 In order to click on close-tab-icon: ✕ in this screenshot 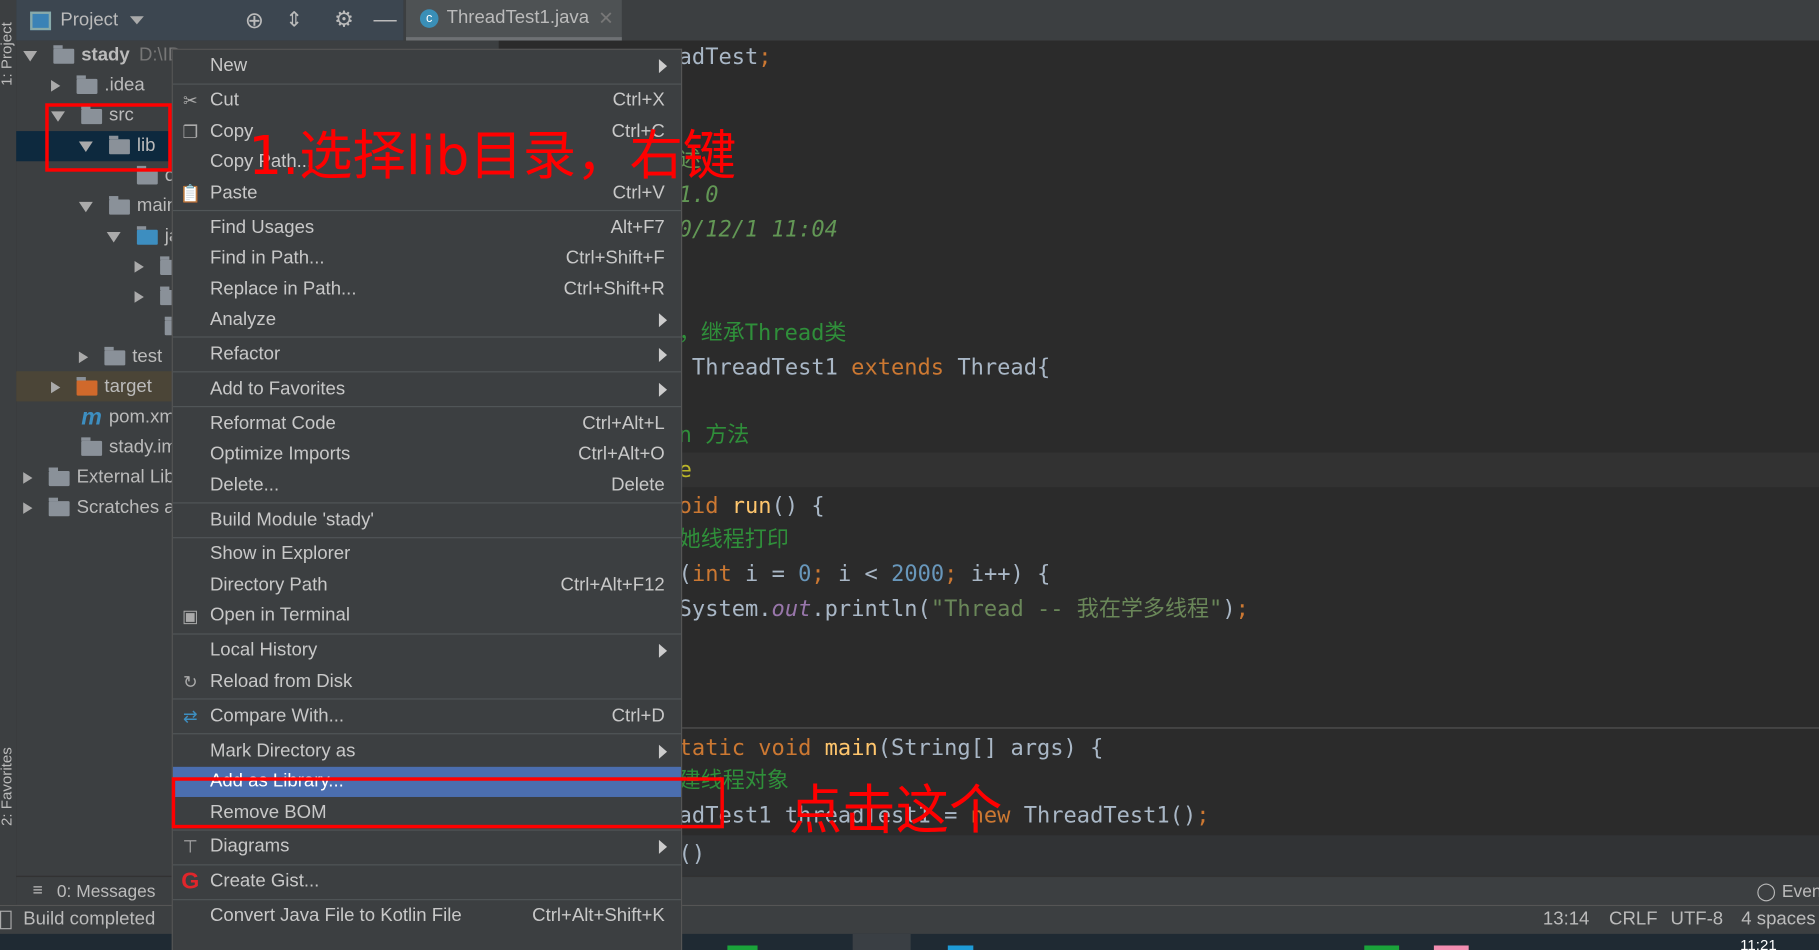, I will do `click(606, 18)`.